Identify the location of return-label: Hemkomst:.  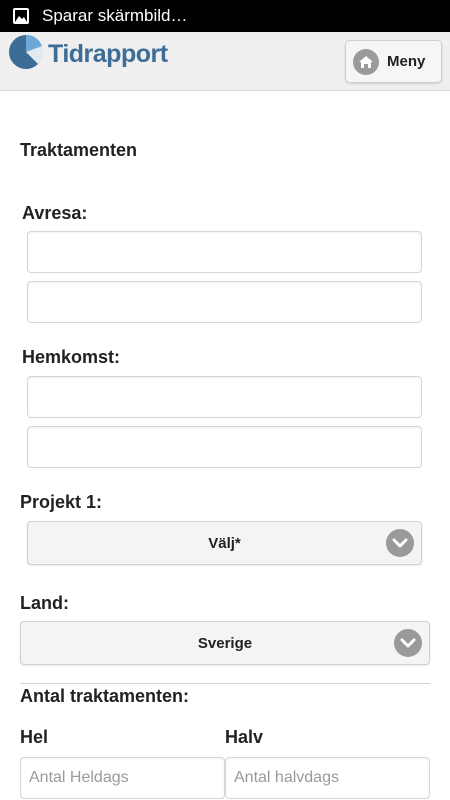
(71, 357).